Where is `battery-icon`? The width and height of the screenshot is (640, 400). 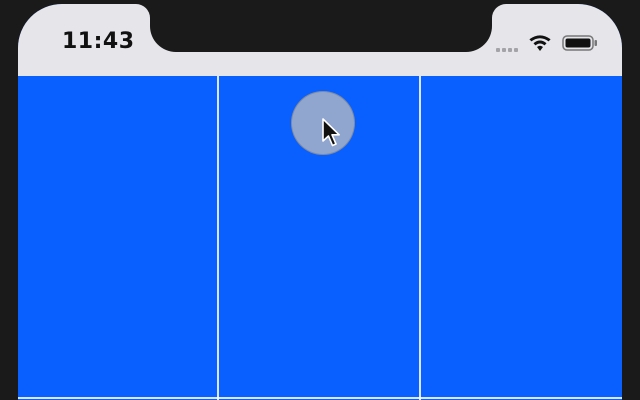
battery-icon is located at coordinates (579, 43).